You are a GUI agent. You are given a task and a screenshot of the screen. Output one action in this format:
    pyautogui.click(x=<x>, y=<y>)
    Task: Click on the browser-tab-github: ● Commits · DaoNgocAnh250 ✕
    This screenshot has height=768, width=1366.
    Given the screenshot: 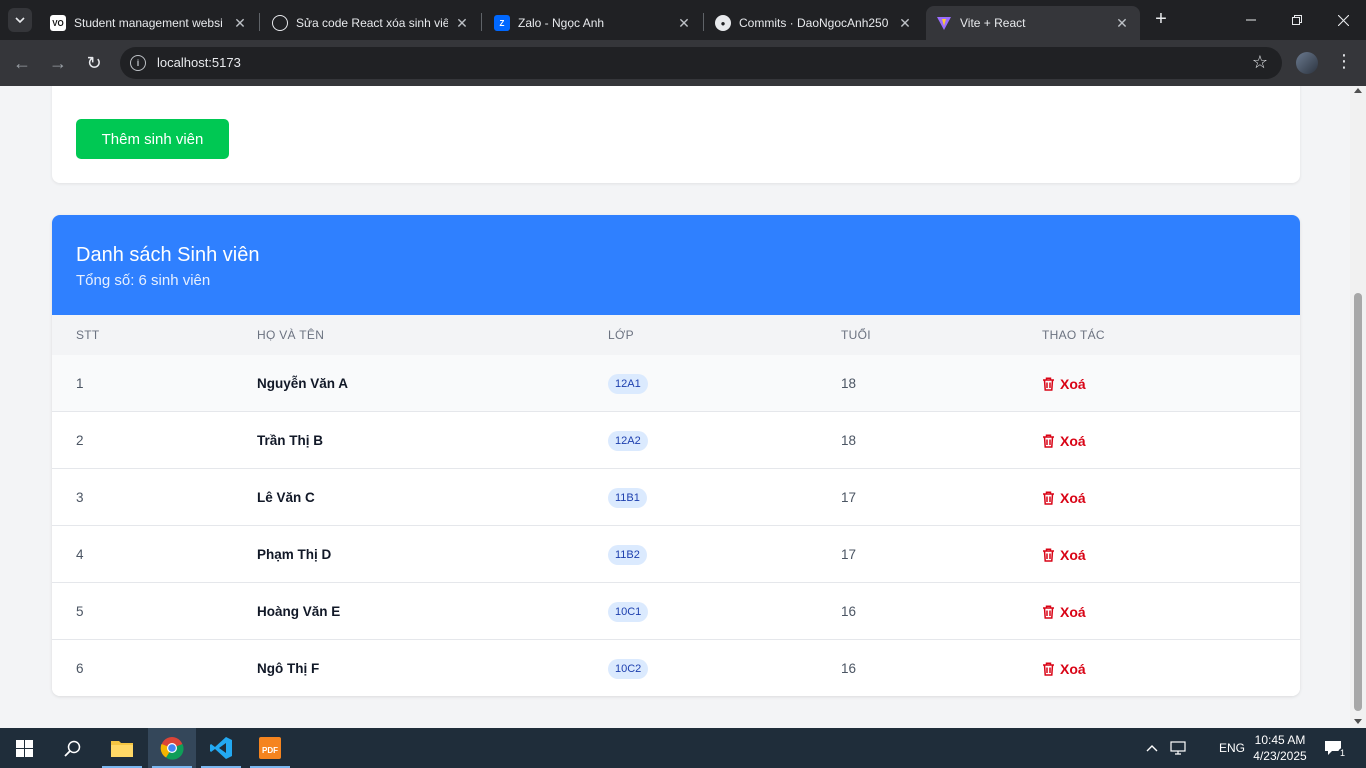 What is the action you would take?
    pyautogui.click(x=814, y=23)
    